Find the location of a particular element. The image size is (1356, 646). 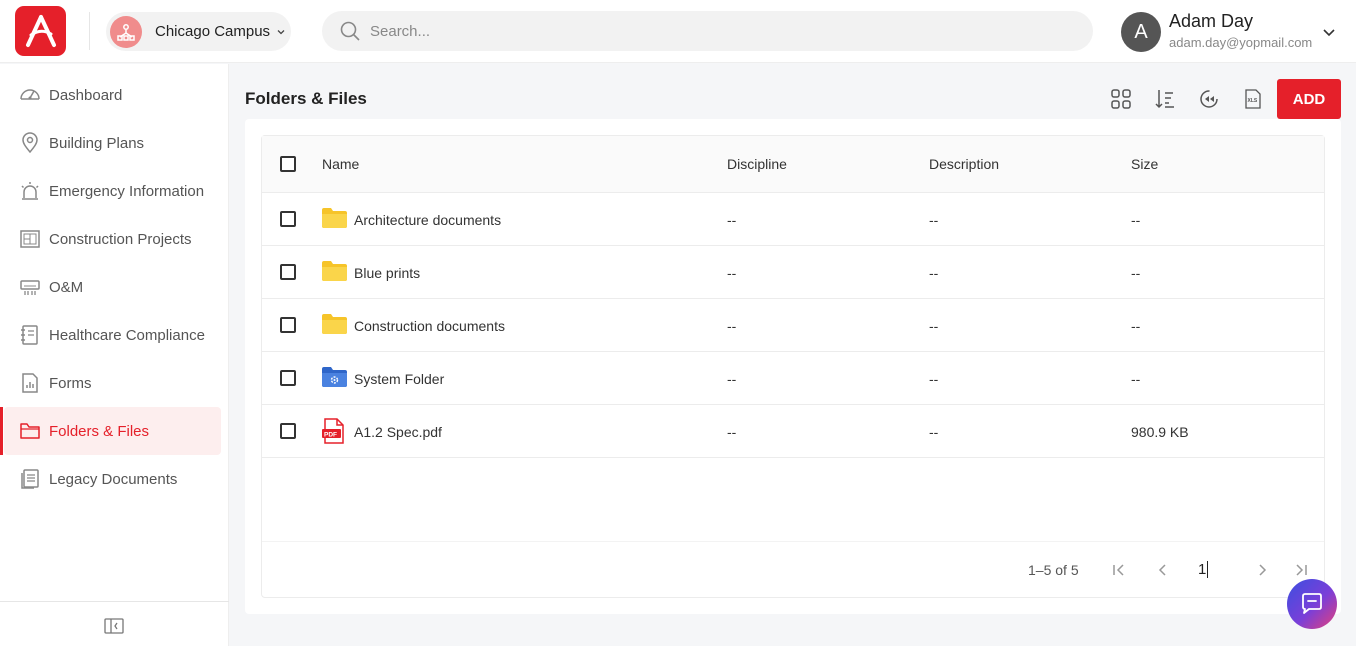

sidebar-item-folders-files: Folders & Files is located at coordinates (112, 431).